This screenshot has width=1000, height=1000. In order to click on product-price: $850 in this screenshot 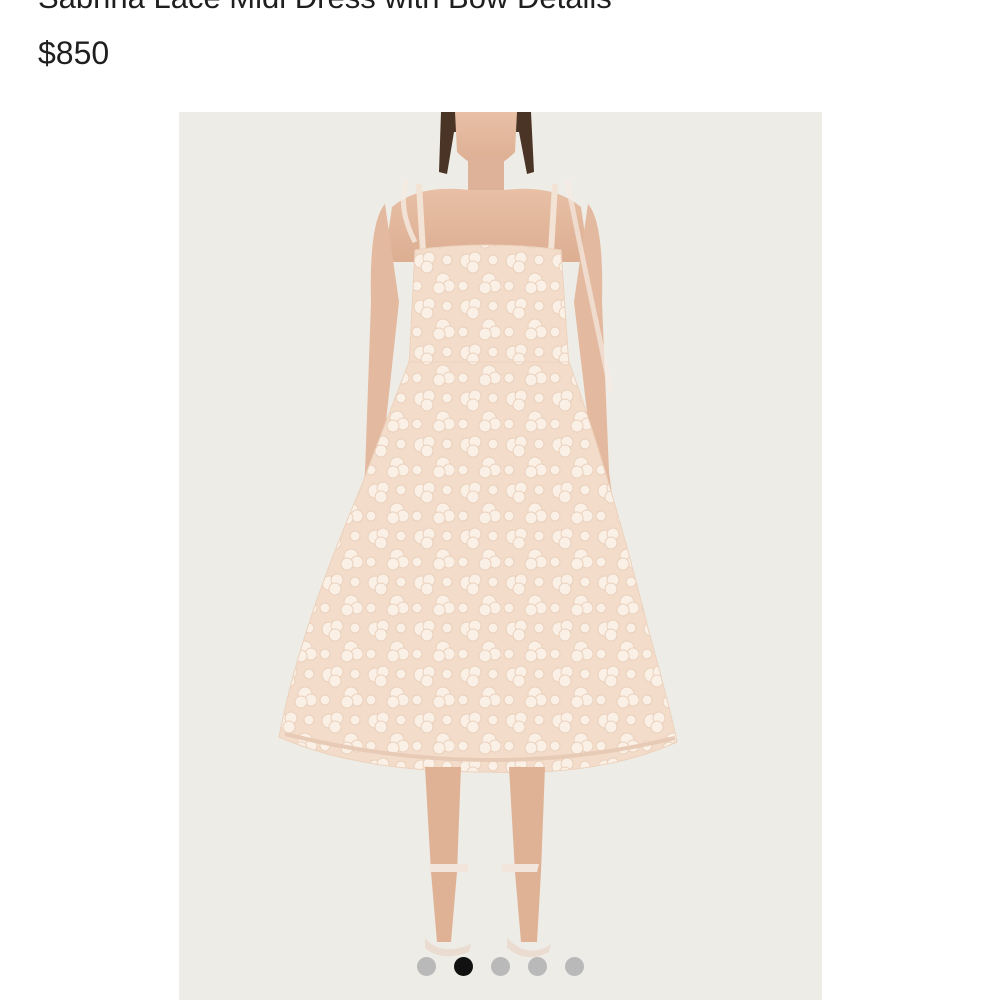, I will do `click(74, 53)`.